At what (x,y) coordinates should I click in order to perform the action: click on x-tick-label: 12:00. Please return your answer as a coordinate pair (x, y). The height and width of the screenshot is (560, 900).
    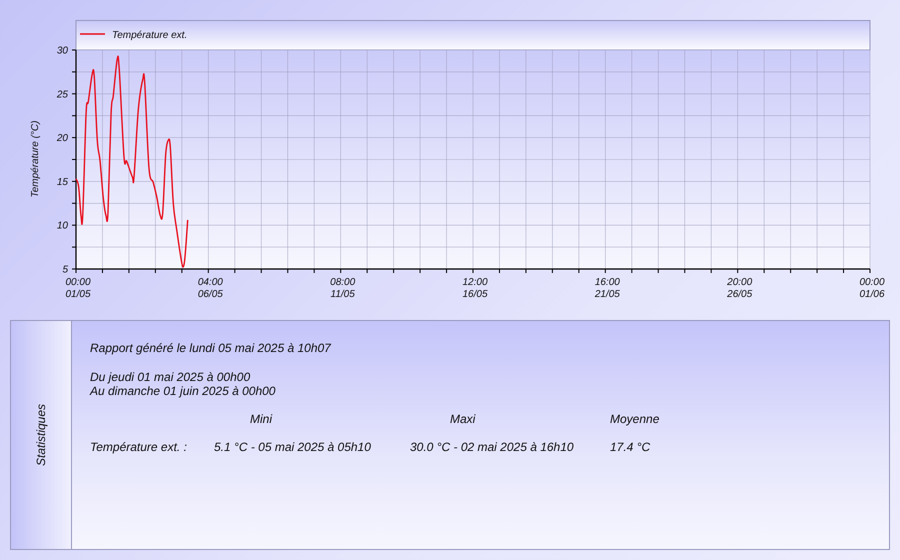
    Looking at the image, I should click on (475, 282).